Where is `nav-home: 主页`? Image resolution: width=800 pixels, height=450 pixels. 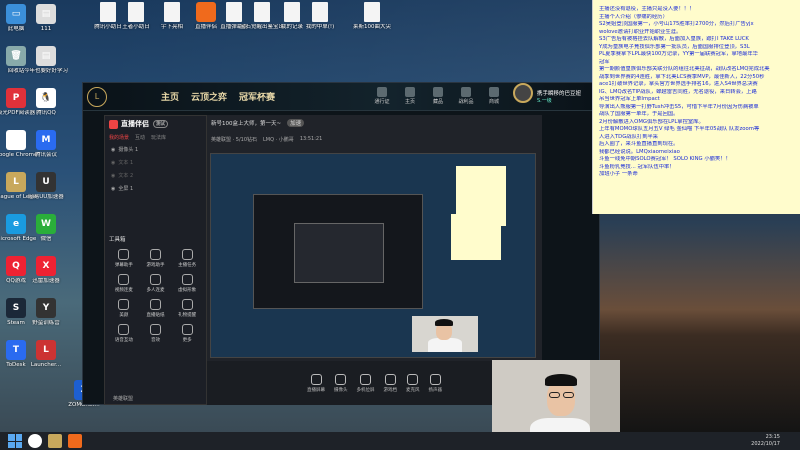 nav-home: 主页 is located at coordinates (170, 96).